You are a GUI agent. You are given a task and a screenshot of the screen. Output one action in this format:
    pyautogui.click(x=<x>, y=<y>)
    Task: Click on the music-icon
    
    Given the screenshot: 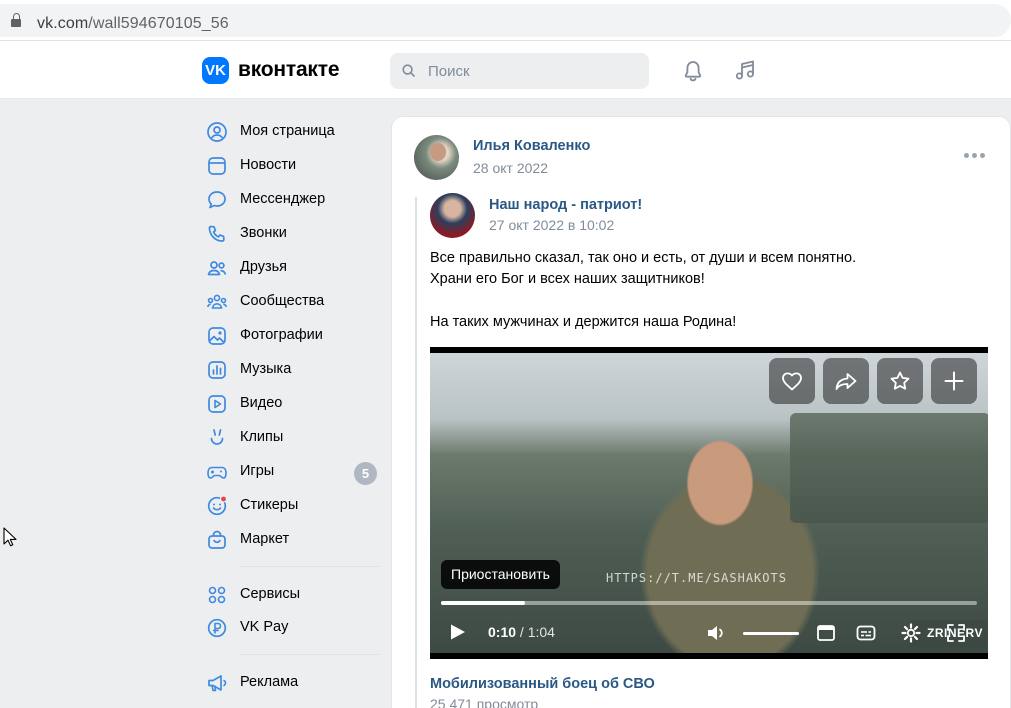 What is the action you would take?
    pyautogui.click(x=217, y=370)
    